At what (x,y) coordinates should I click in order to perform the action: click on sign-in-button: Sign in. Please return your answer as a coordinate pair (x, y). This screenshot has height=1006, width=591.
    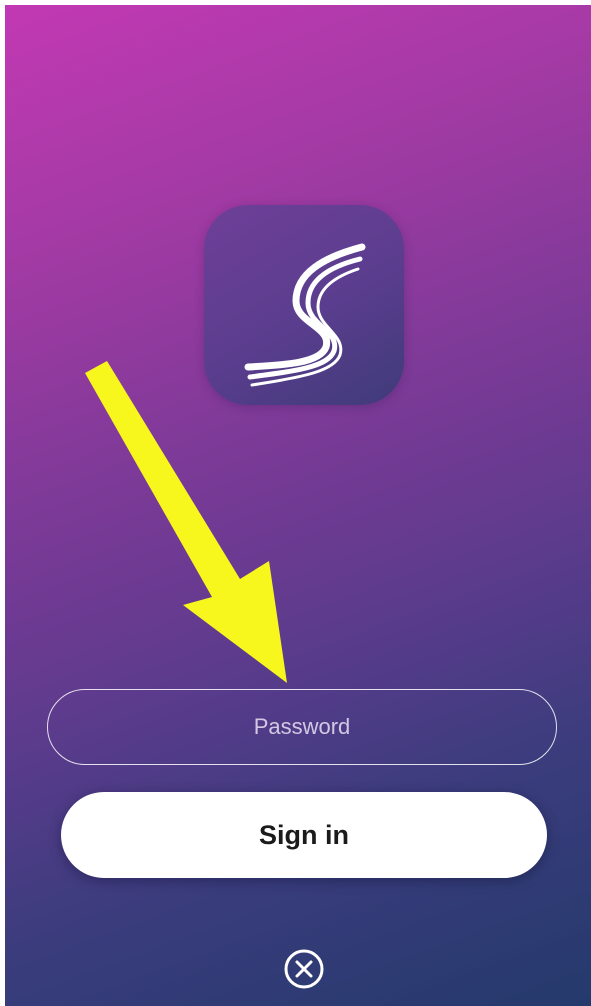
    Looking at the image, I should click on (304, 835).